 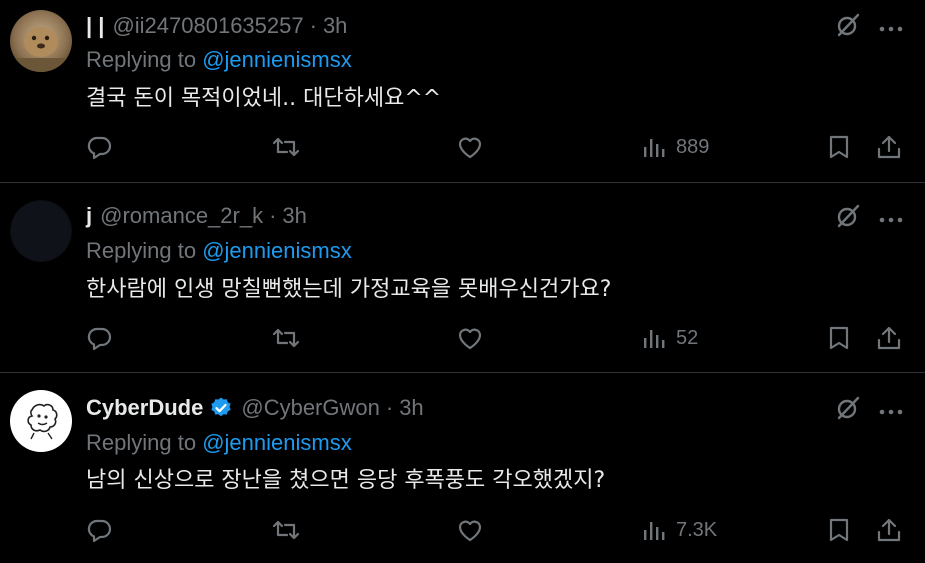 What do you see at coordinates (693, 146) in the screenshot?
I see `views-count: 889` at bounding box center [693, 146].